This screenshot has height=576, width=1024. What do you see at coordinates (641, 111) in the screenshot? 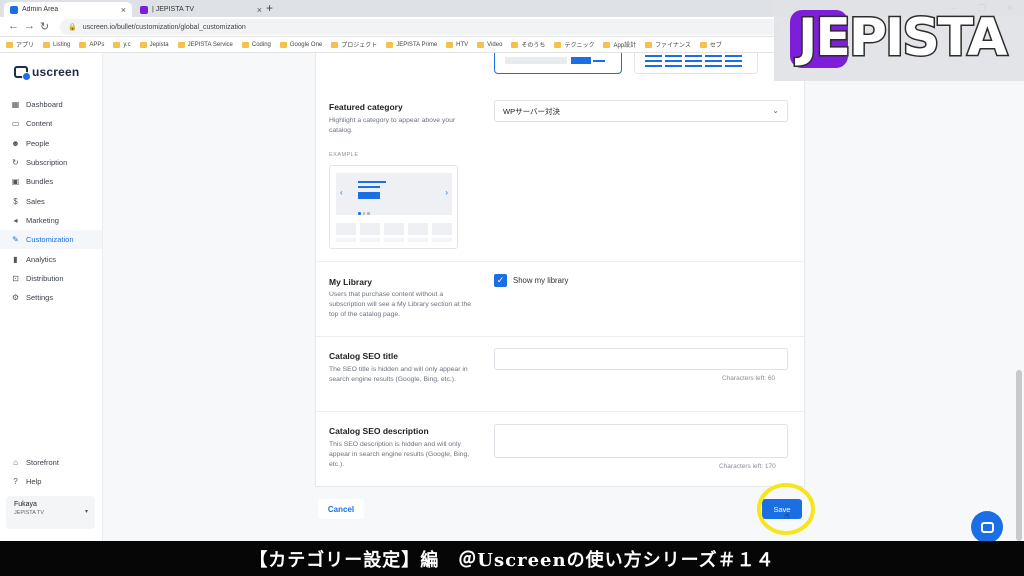
I see `featured-category-select: WPサーバー対決 ⌄` at bounding box center [641, 111].